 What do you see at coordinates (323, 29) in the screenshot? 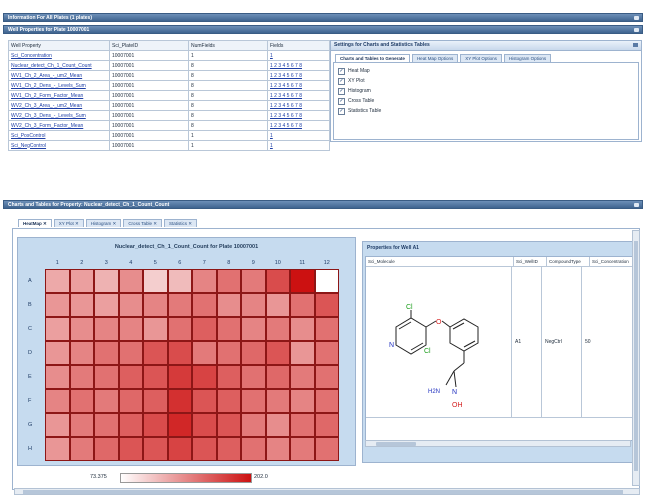
I see `well-properties-header: Well Properties for Plate 10007001` at bounding box center [323, 29].